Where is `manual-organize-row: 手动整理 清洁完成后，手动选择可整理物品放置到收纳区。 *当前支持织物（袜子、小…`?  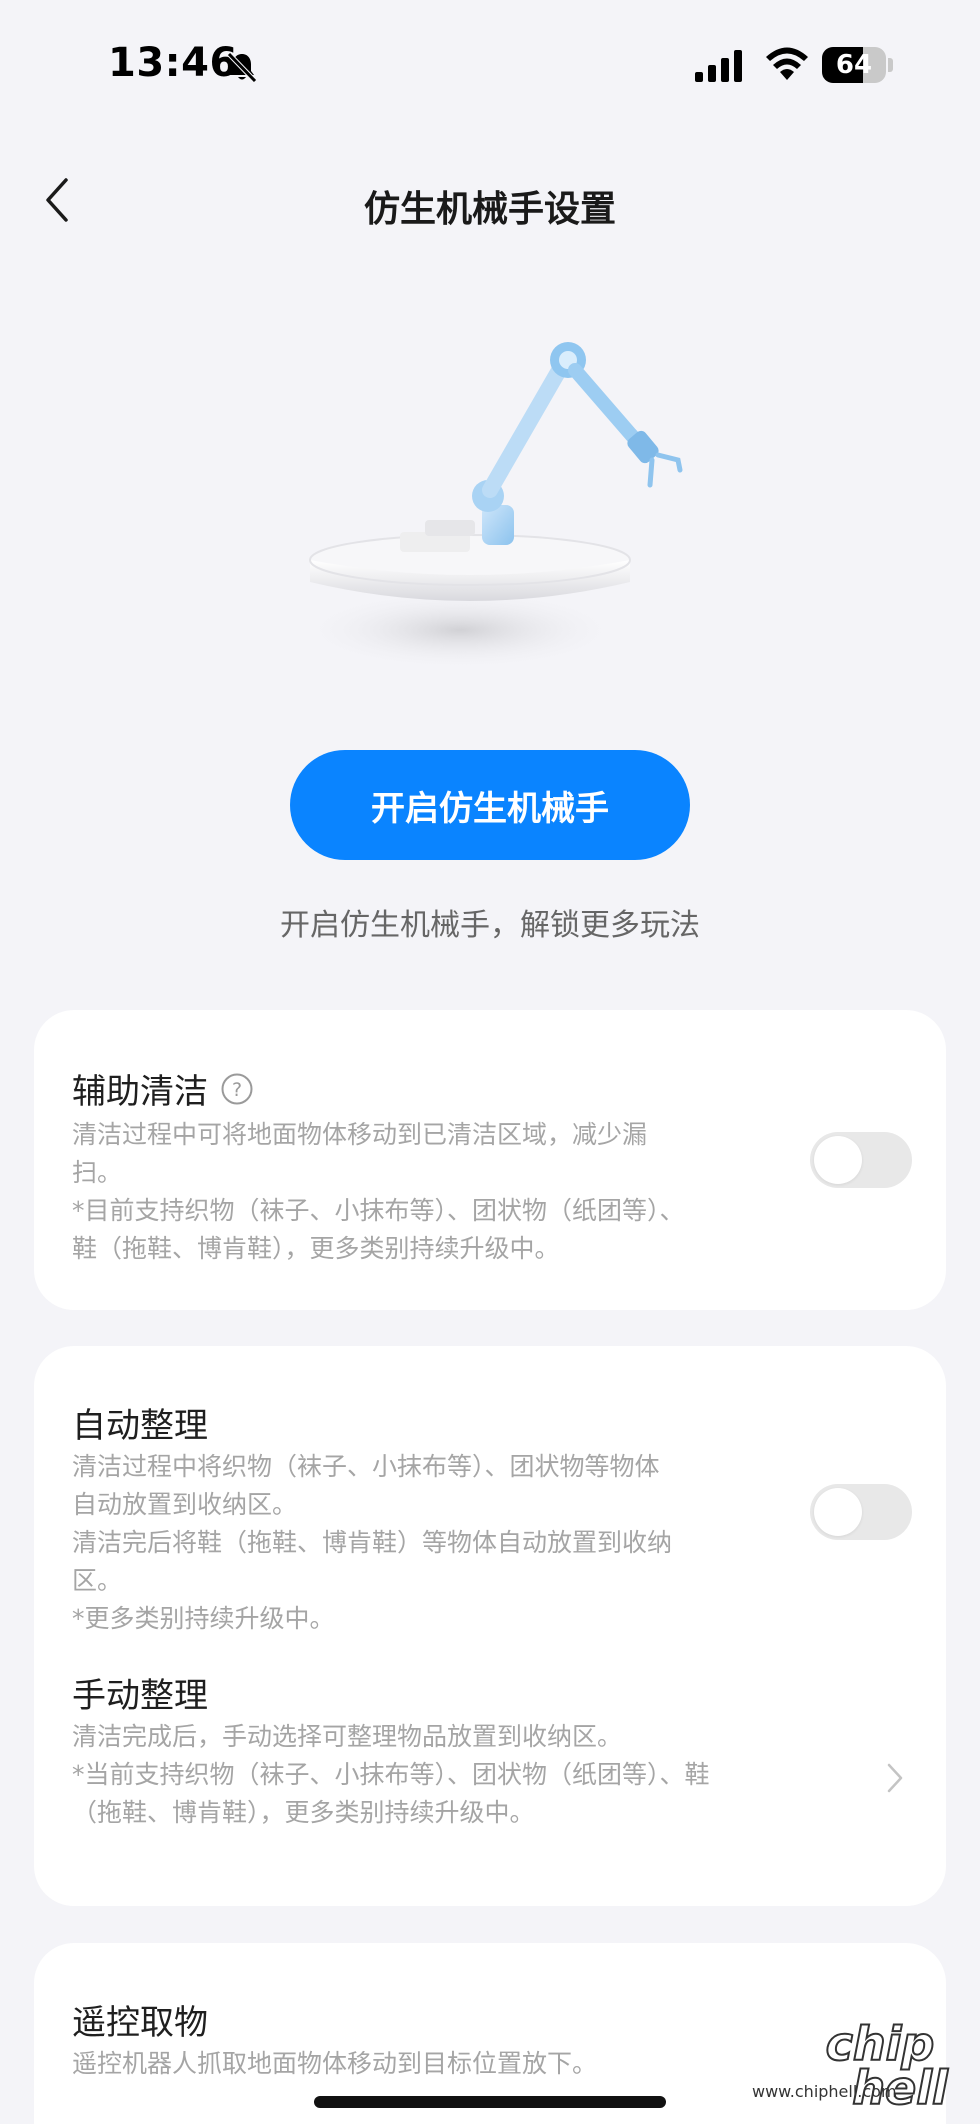
manual-organize-row: 手动整理 清洁完成后，手动选择可整理物品放置到收纳区。 *当前支持织物（袜子、小… is located at coordinates (490, 1781).